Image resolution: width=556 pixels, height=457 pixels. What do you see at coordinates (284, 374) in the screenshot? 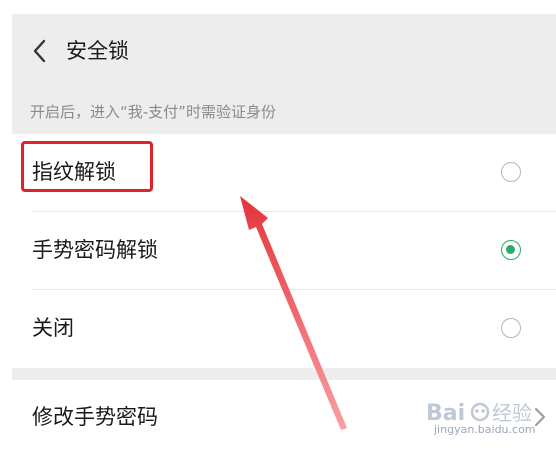
I see `section-separator` at bounding box center [284, 374].